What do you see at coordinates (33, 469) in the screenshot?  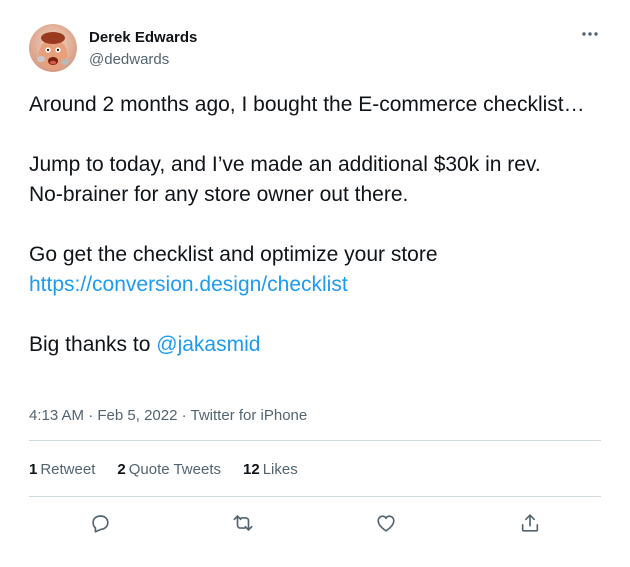 I see `retweet-count: 1` at bounding box center [33, 469].